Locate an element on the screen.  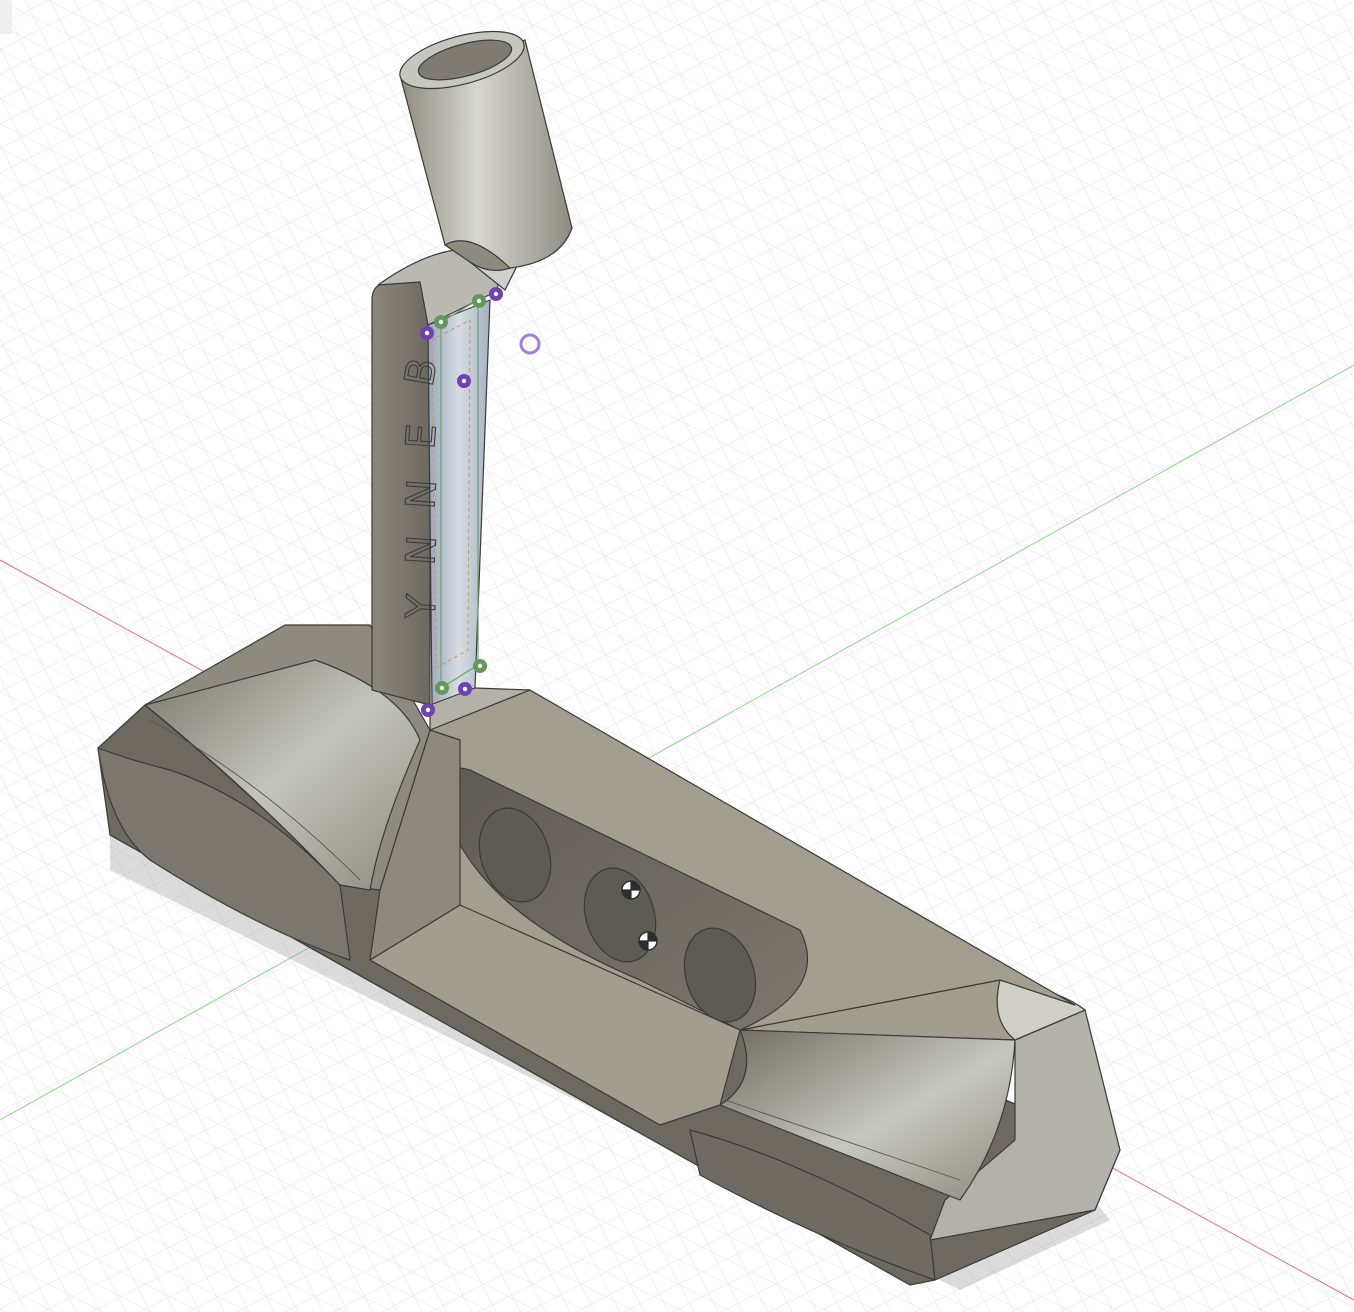
corner-swatch is located at coordinates (6, 17).